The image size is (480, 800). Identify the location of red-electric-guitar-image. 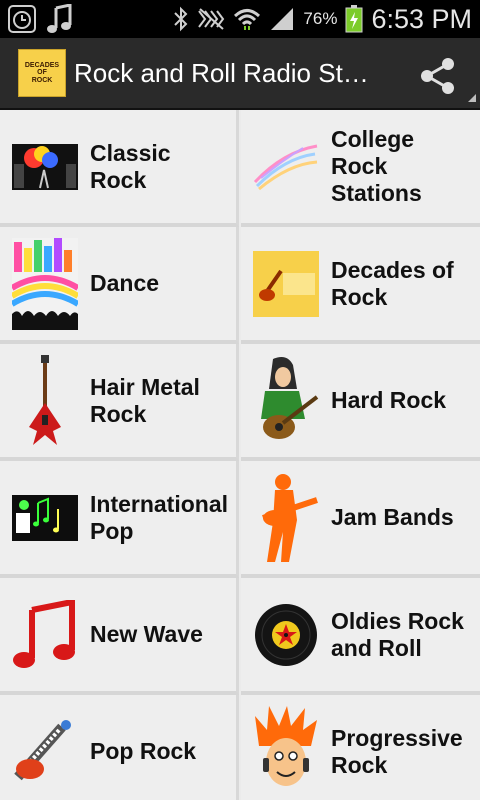
(45, 400).